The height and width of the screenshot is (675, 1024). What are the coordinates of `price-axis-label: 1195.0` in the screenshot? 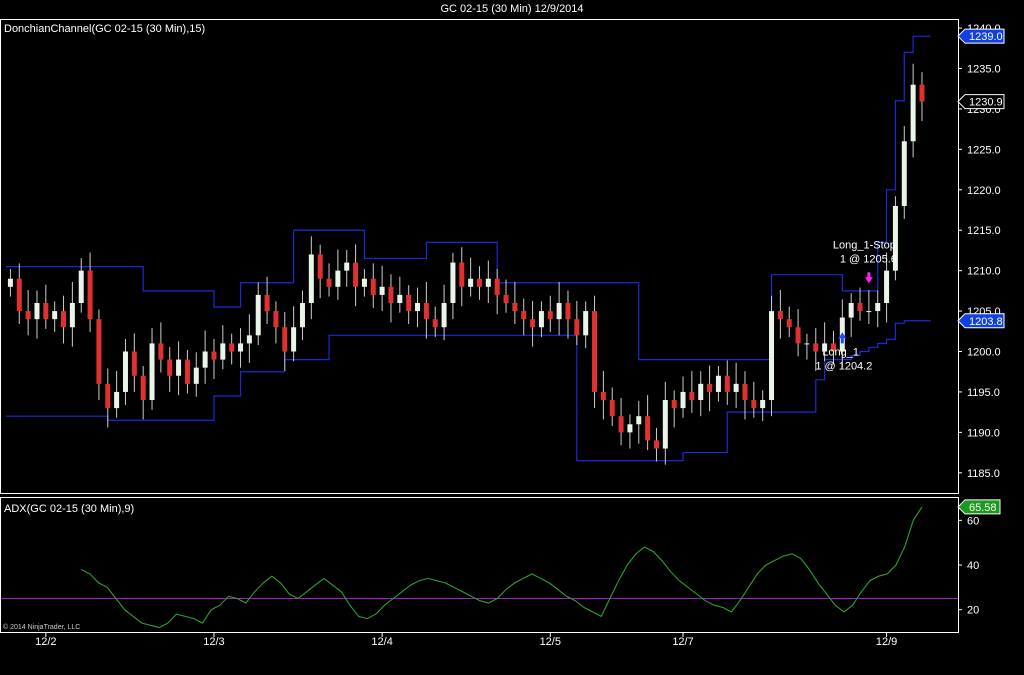 It's located at (983, 393).